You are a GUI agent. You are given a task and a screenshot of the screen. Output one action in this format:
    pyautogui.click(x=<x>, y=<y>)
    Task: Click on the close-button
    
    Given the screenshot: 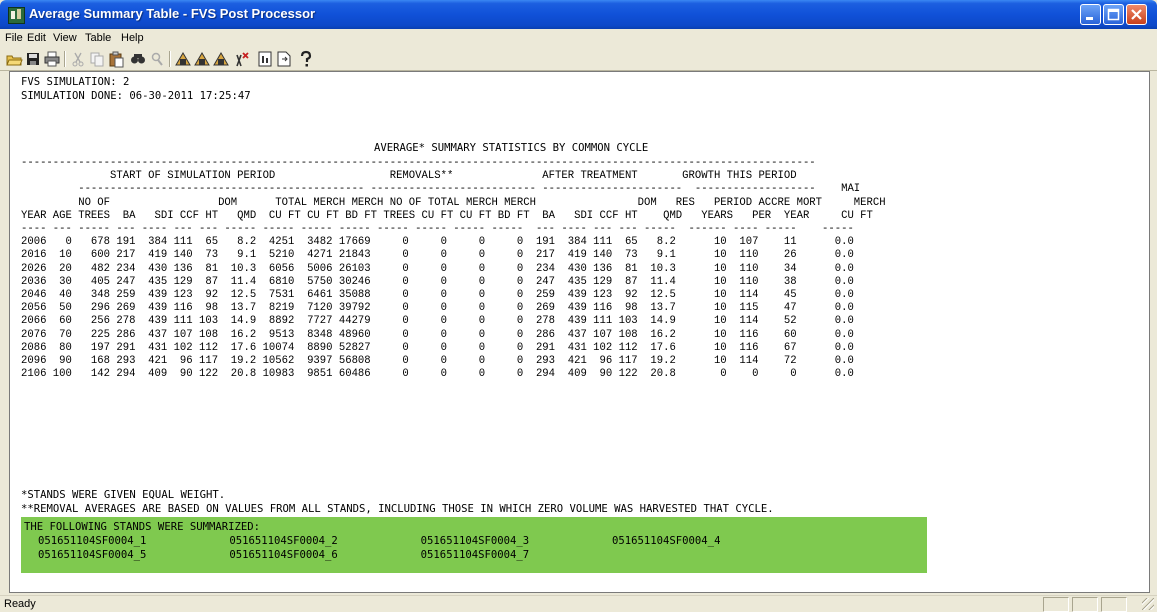 What is the action you would take?
    pyautogui.click(x=1136, y=14)
    